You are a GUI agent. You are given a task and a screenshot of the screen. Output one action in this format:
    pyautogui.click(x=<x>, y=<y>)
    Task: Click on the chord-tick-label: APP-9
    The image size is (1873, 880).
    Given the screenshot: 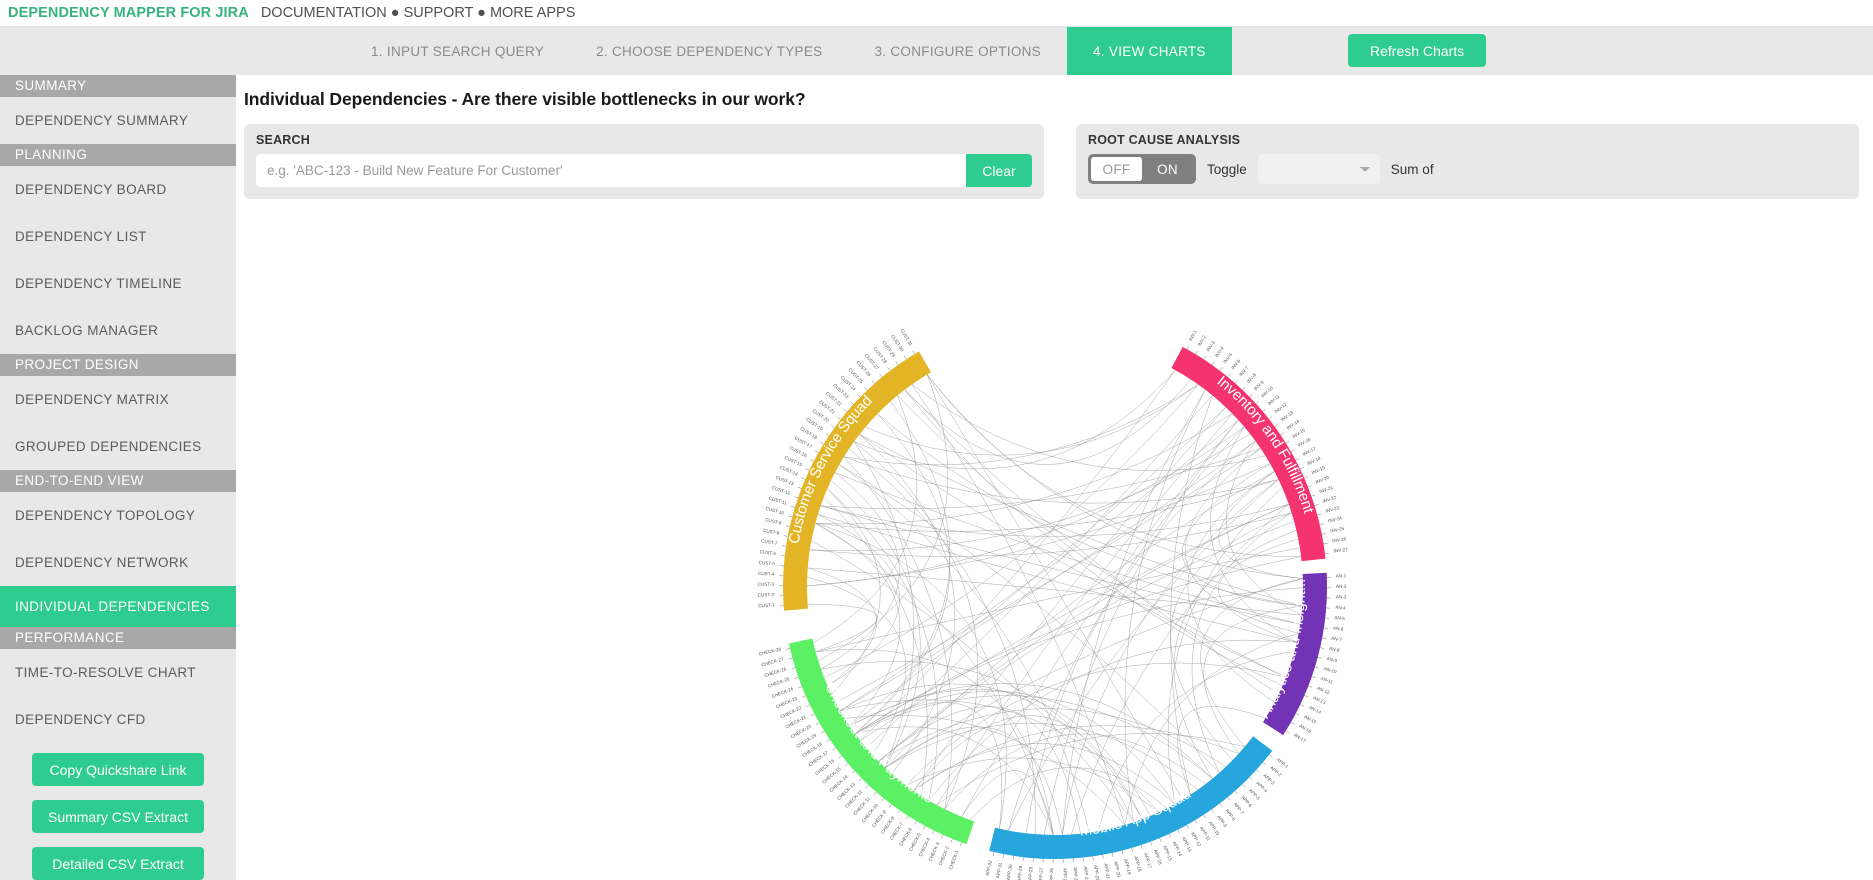 What is the action you would take?
    pyautogui.click(x=1222, y=821)
    